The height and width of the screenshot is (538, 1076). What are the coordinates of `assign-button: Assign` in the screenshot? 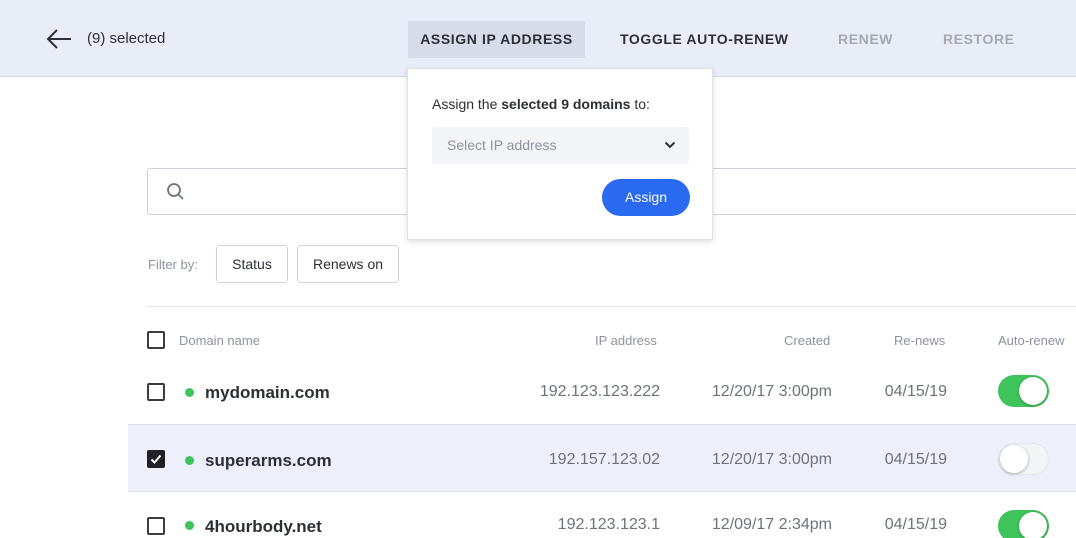 It's located at (646, 197).